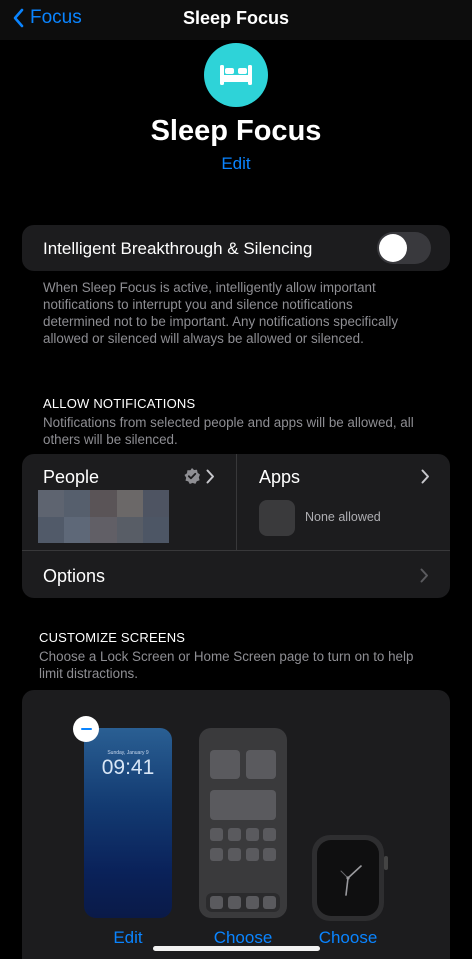 The height and width of the screenshot is (959, 472). What do you see at coordinates (128, 767) in the screenshot?
I see `lock-screen-time: 09:41` at bounding box center [128, 767].